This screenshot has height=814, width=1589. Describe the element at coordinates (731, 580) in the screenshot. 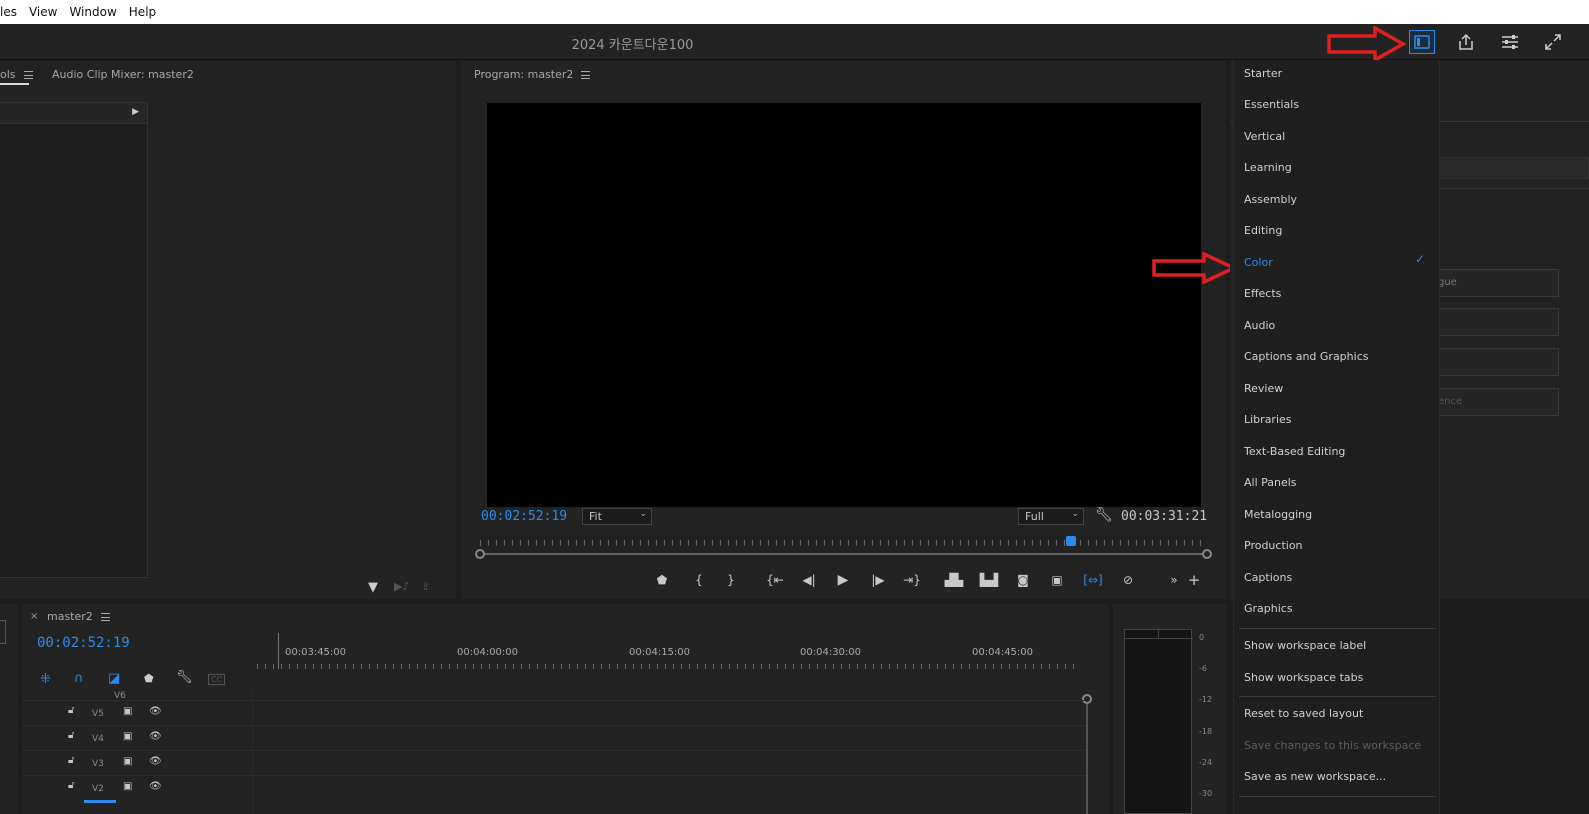

I see `mark-out-icon: }` at that location.